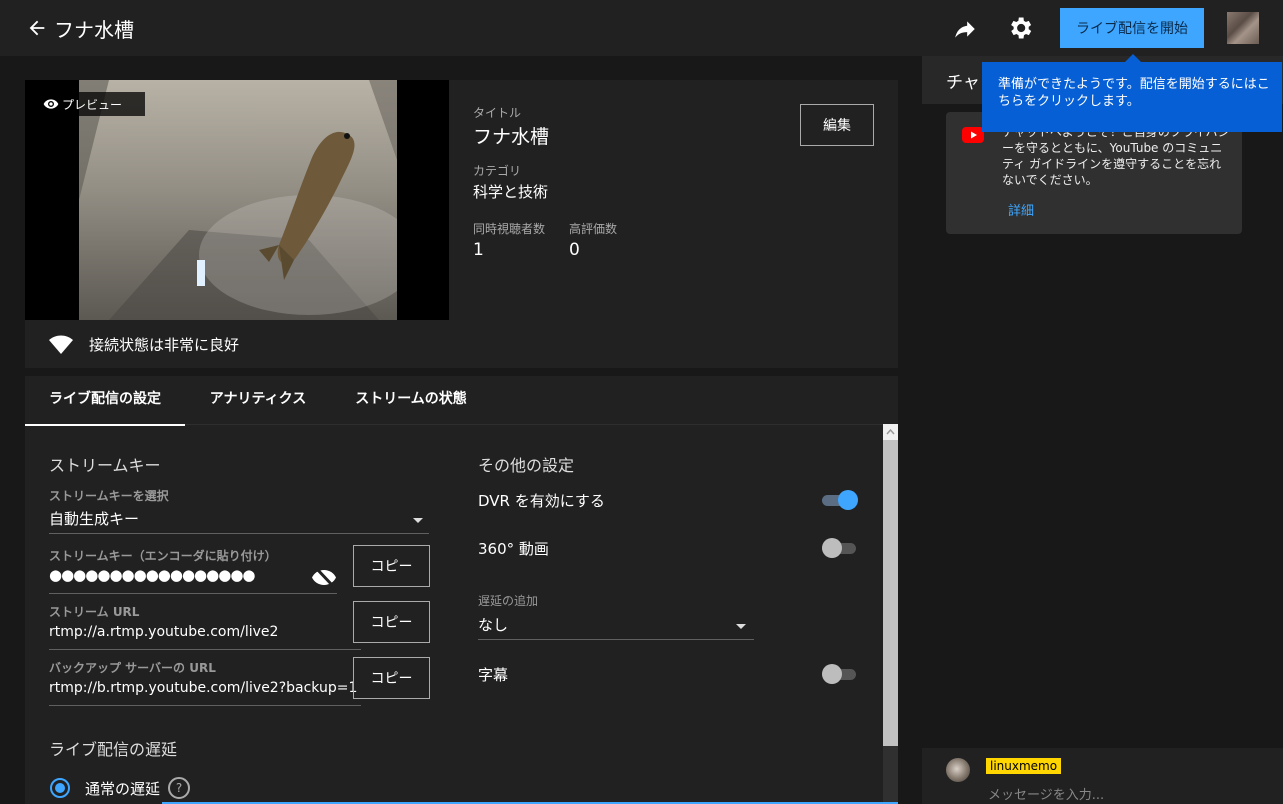 This screenshot has width=1283, height=804. Describe the element at coordinates (840, 500) in the screenshot. I see `dvr-toggle` at that location.